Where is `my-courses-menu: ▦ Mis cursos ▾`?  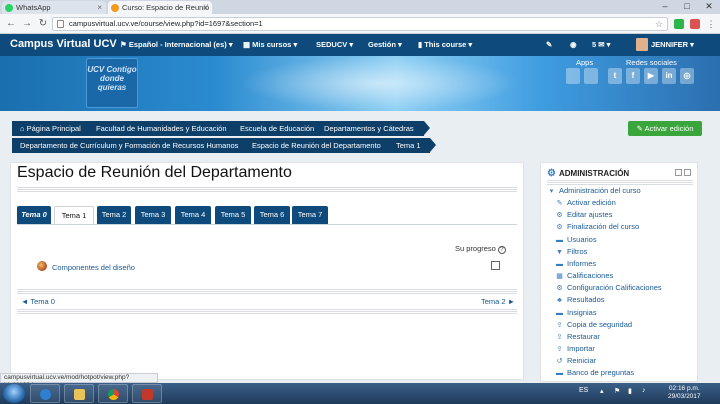 my-courses-menu: ▦ Mis cursos ▾ is located at coordinates (270, 44).